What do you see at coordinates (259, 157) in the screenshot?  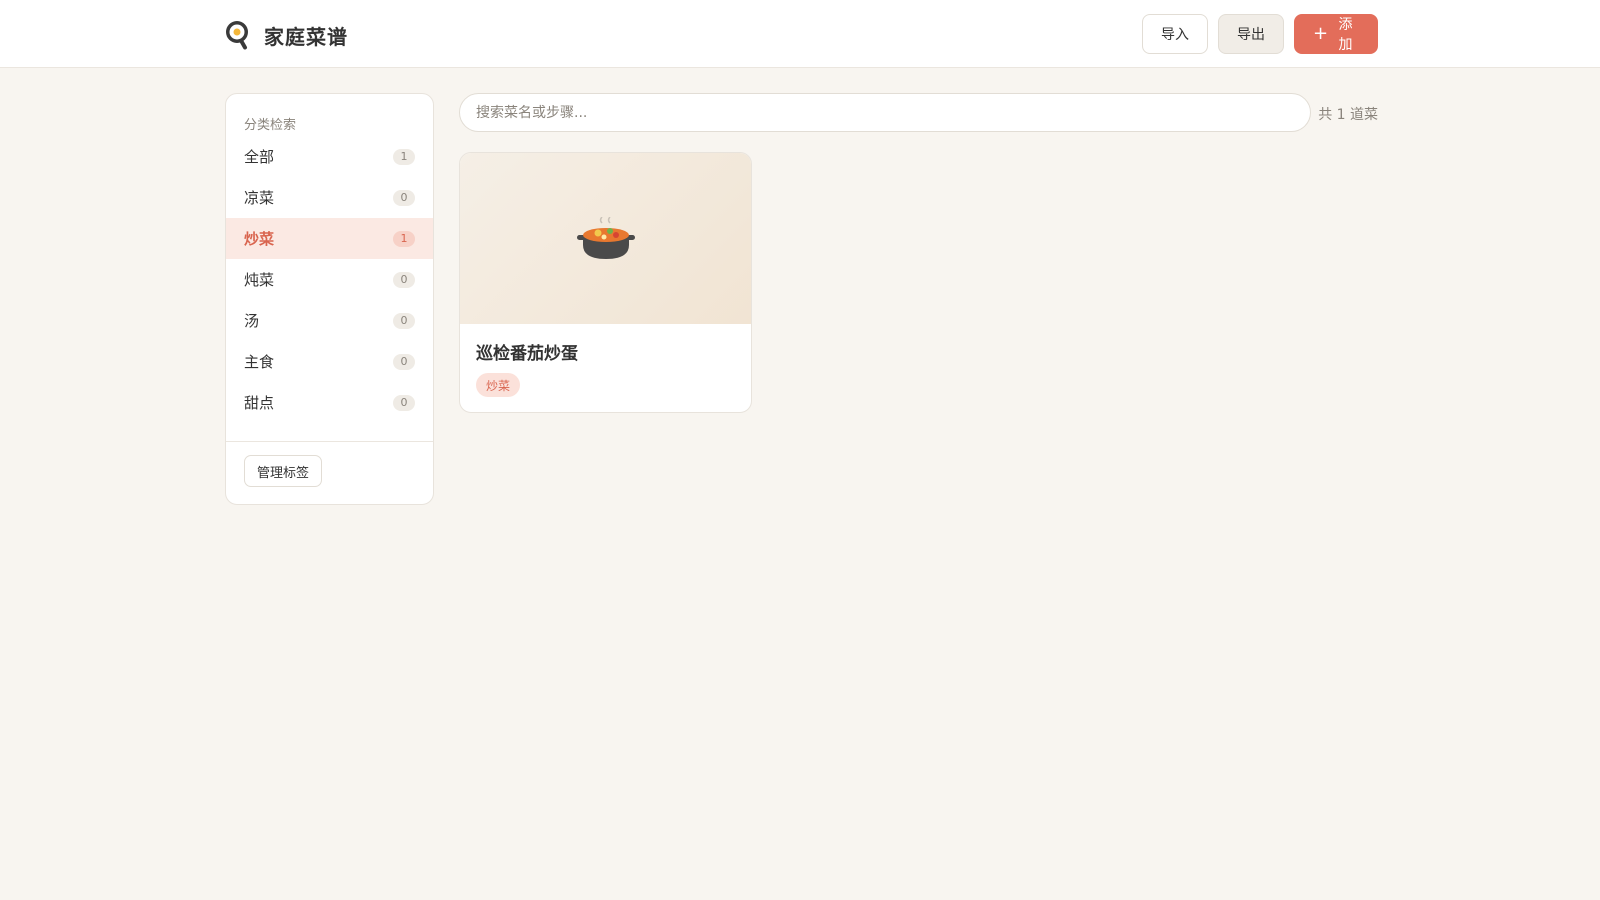 I see `category-label: 全部` at bounding box center [259, 157].